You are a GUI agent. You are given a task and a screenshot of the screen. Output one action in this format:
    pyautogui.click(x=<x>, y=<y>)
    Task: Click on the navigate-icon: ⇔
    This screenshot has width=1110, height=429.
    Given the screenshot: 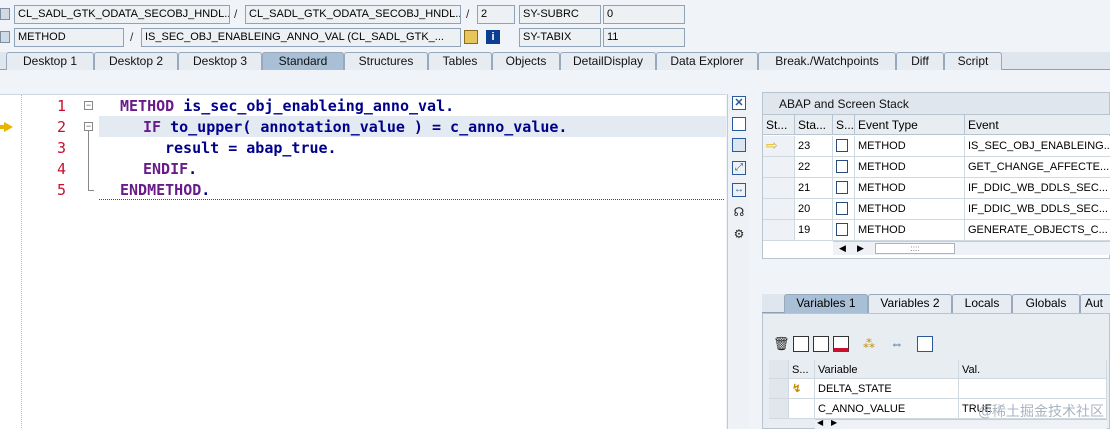 What is the action you would take?
    pyautogui.click(x=897, y=344)
    